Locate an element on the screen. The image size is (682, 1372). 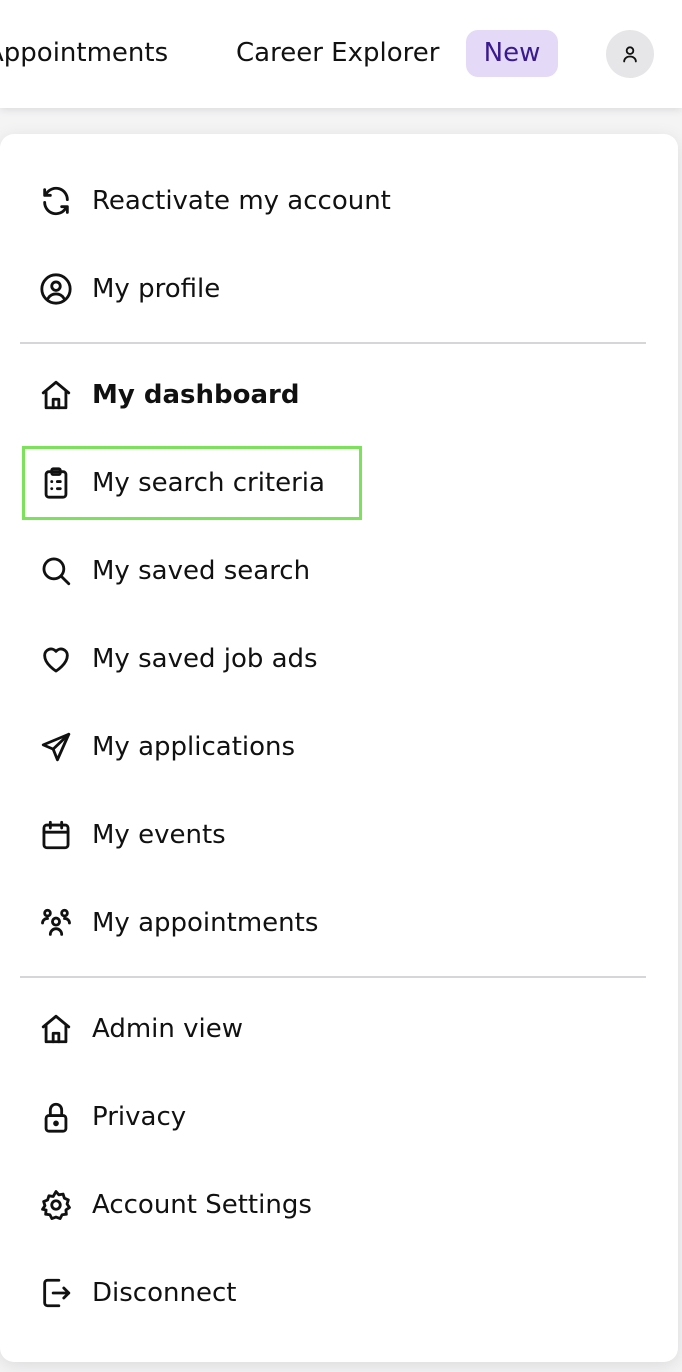
menu-item-account-settings: Account Settings is located at coordinates (330, 1205).